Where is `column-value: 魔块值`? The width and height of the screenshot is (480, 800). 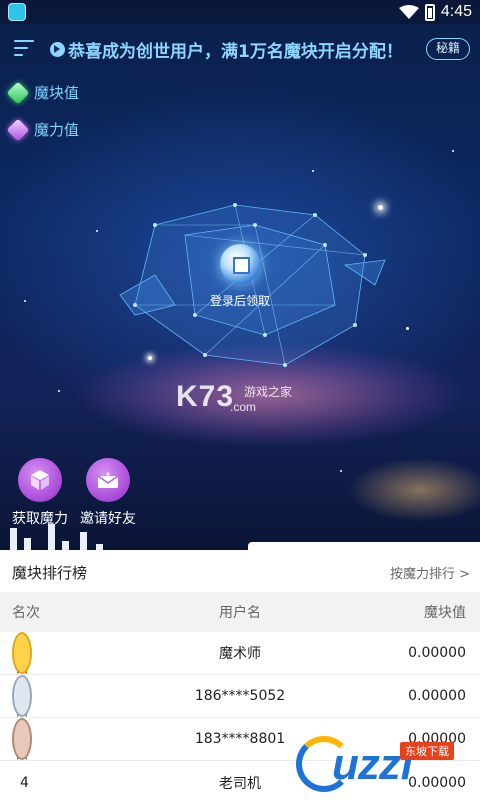 column-value: 魔块值 is located at coordinates (445, 613).